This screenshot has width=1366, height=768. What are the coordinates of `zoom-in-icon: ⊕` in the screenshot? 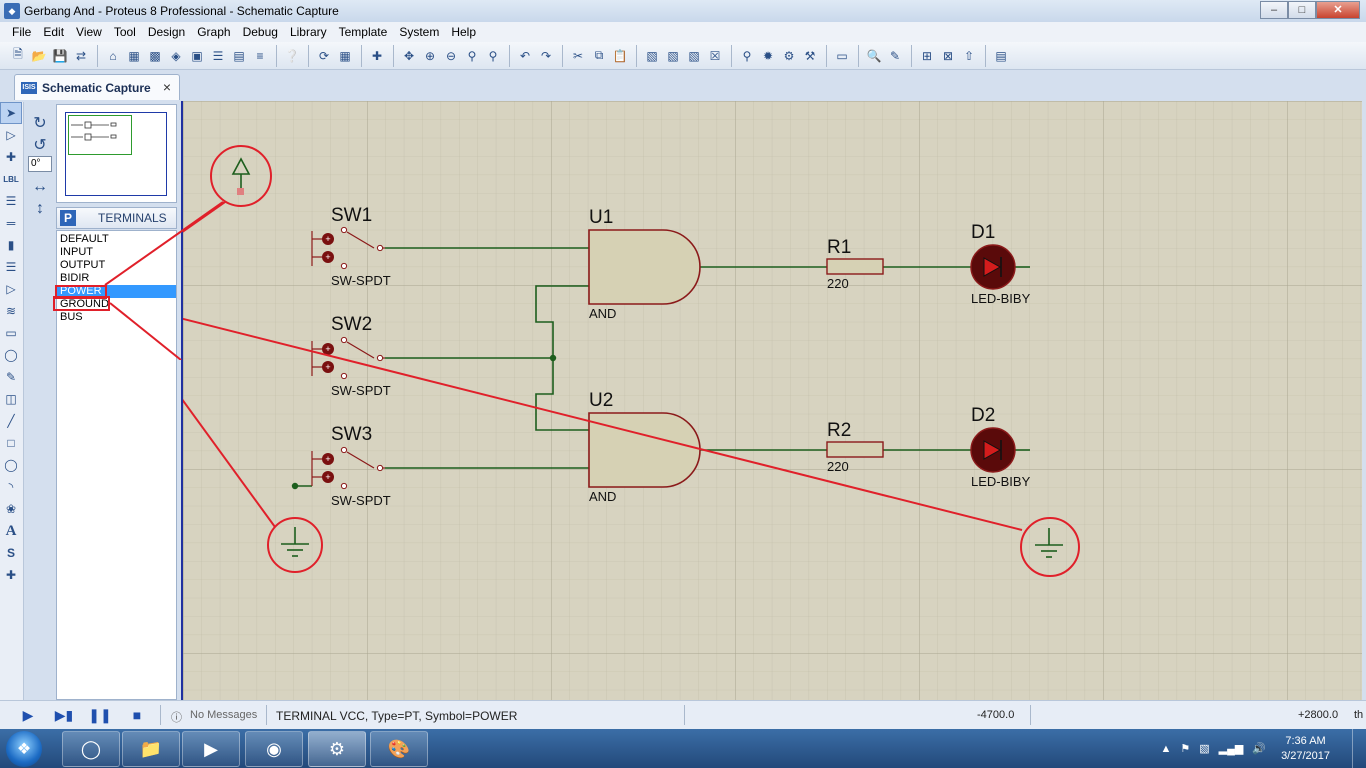 It's located at (430, 56).